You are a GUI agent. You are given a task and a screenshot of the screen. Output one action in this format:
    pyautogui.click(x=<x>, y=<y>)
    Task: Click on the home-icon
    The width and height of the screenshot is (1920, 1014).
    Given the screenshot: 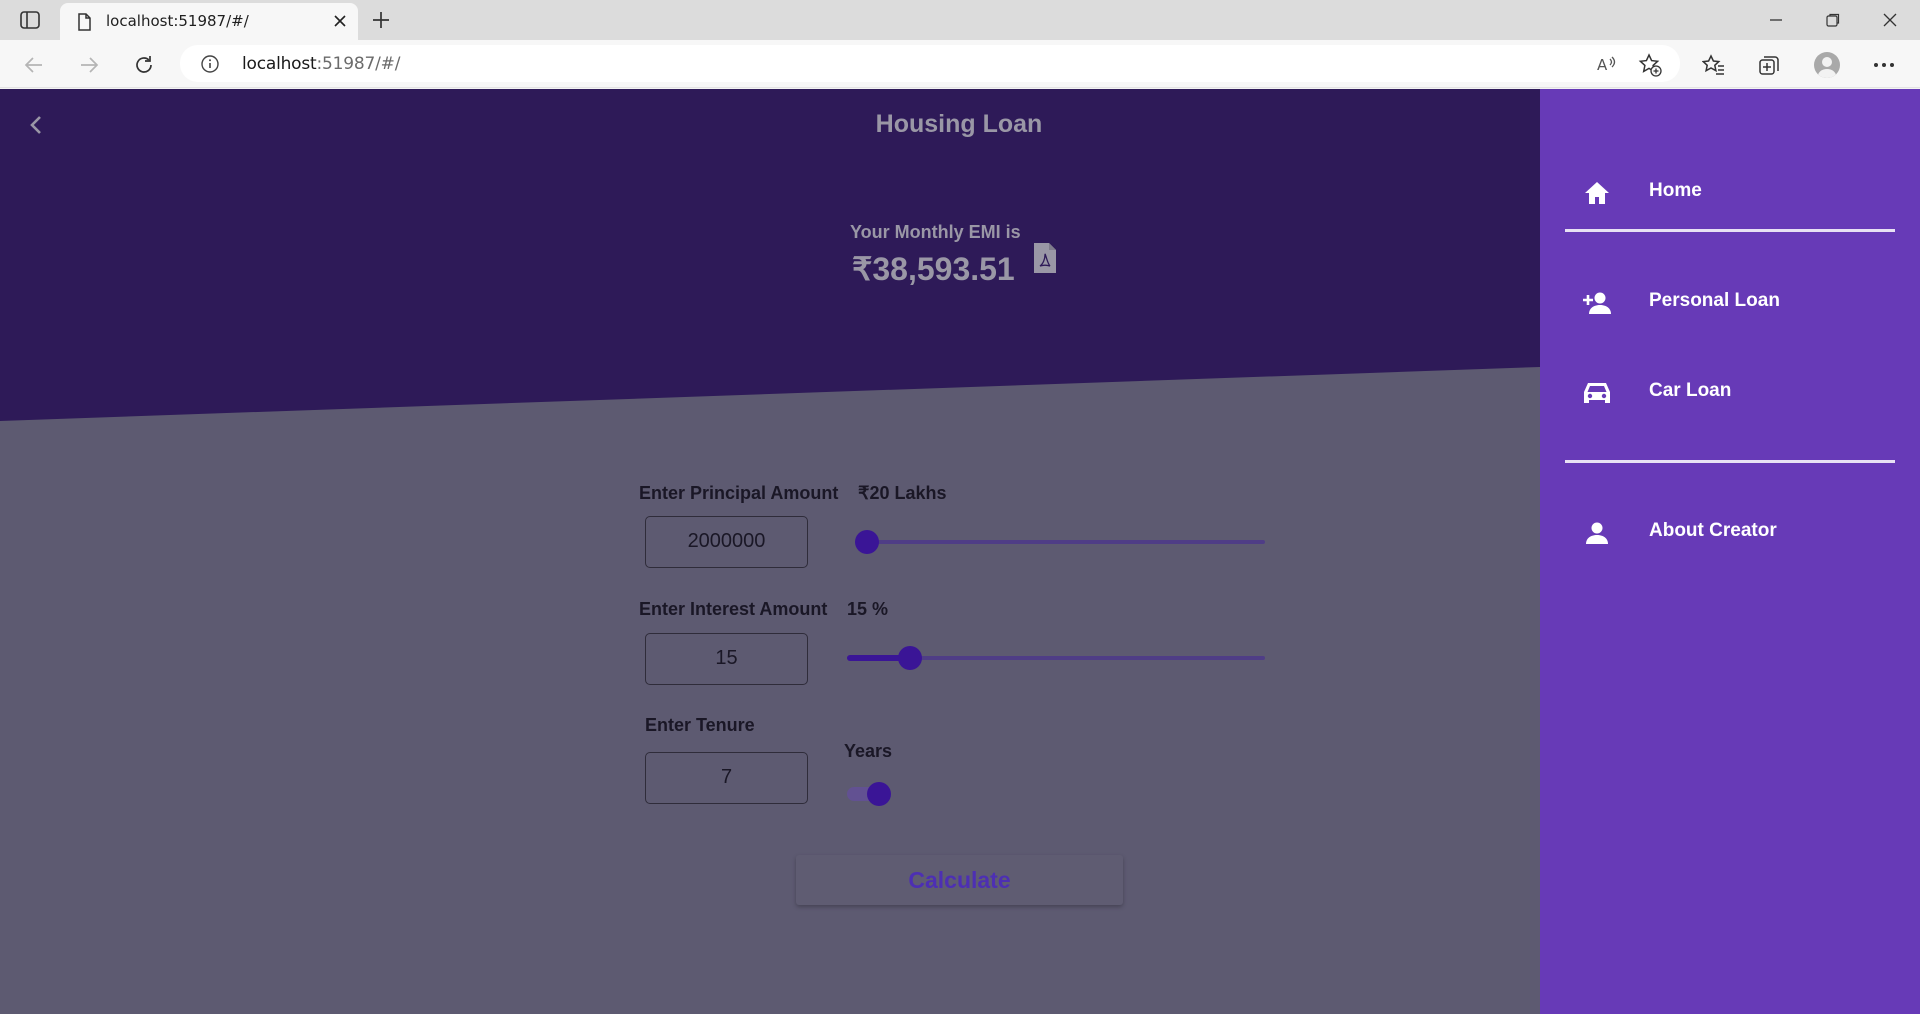 What is the action you would take?
    pyautogui.click(x=1597, y=193)
    